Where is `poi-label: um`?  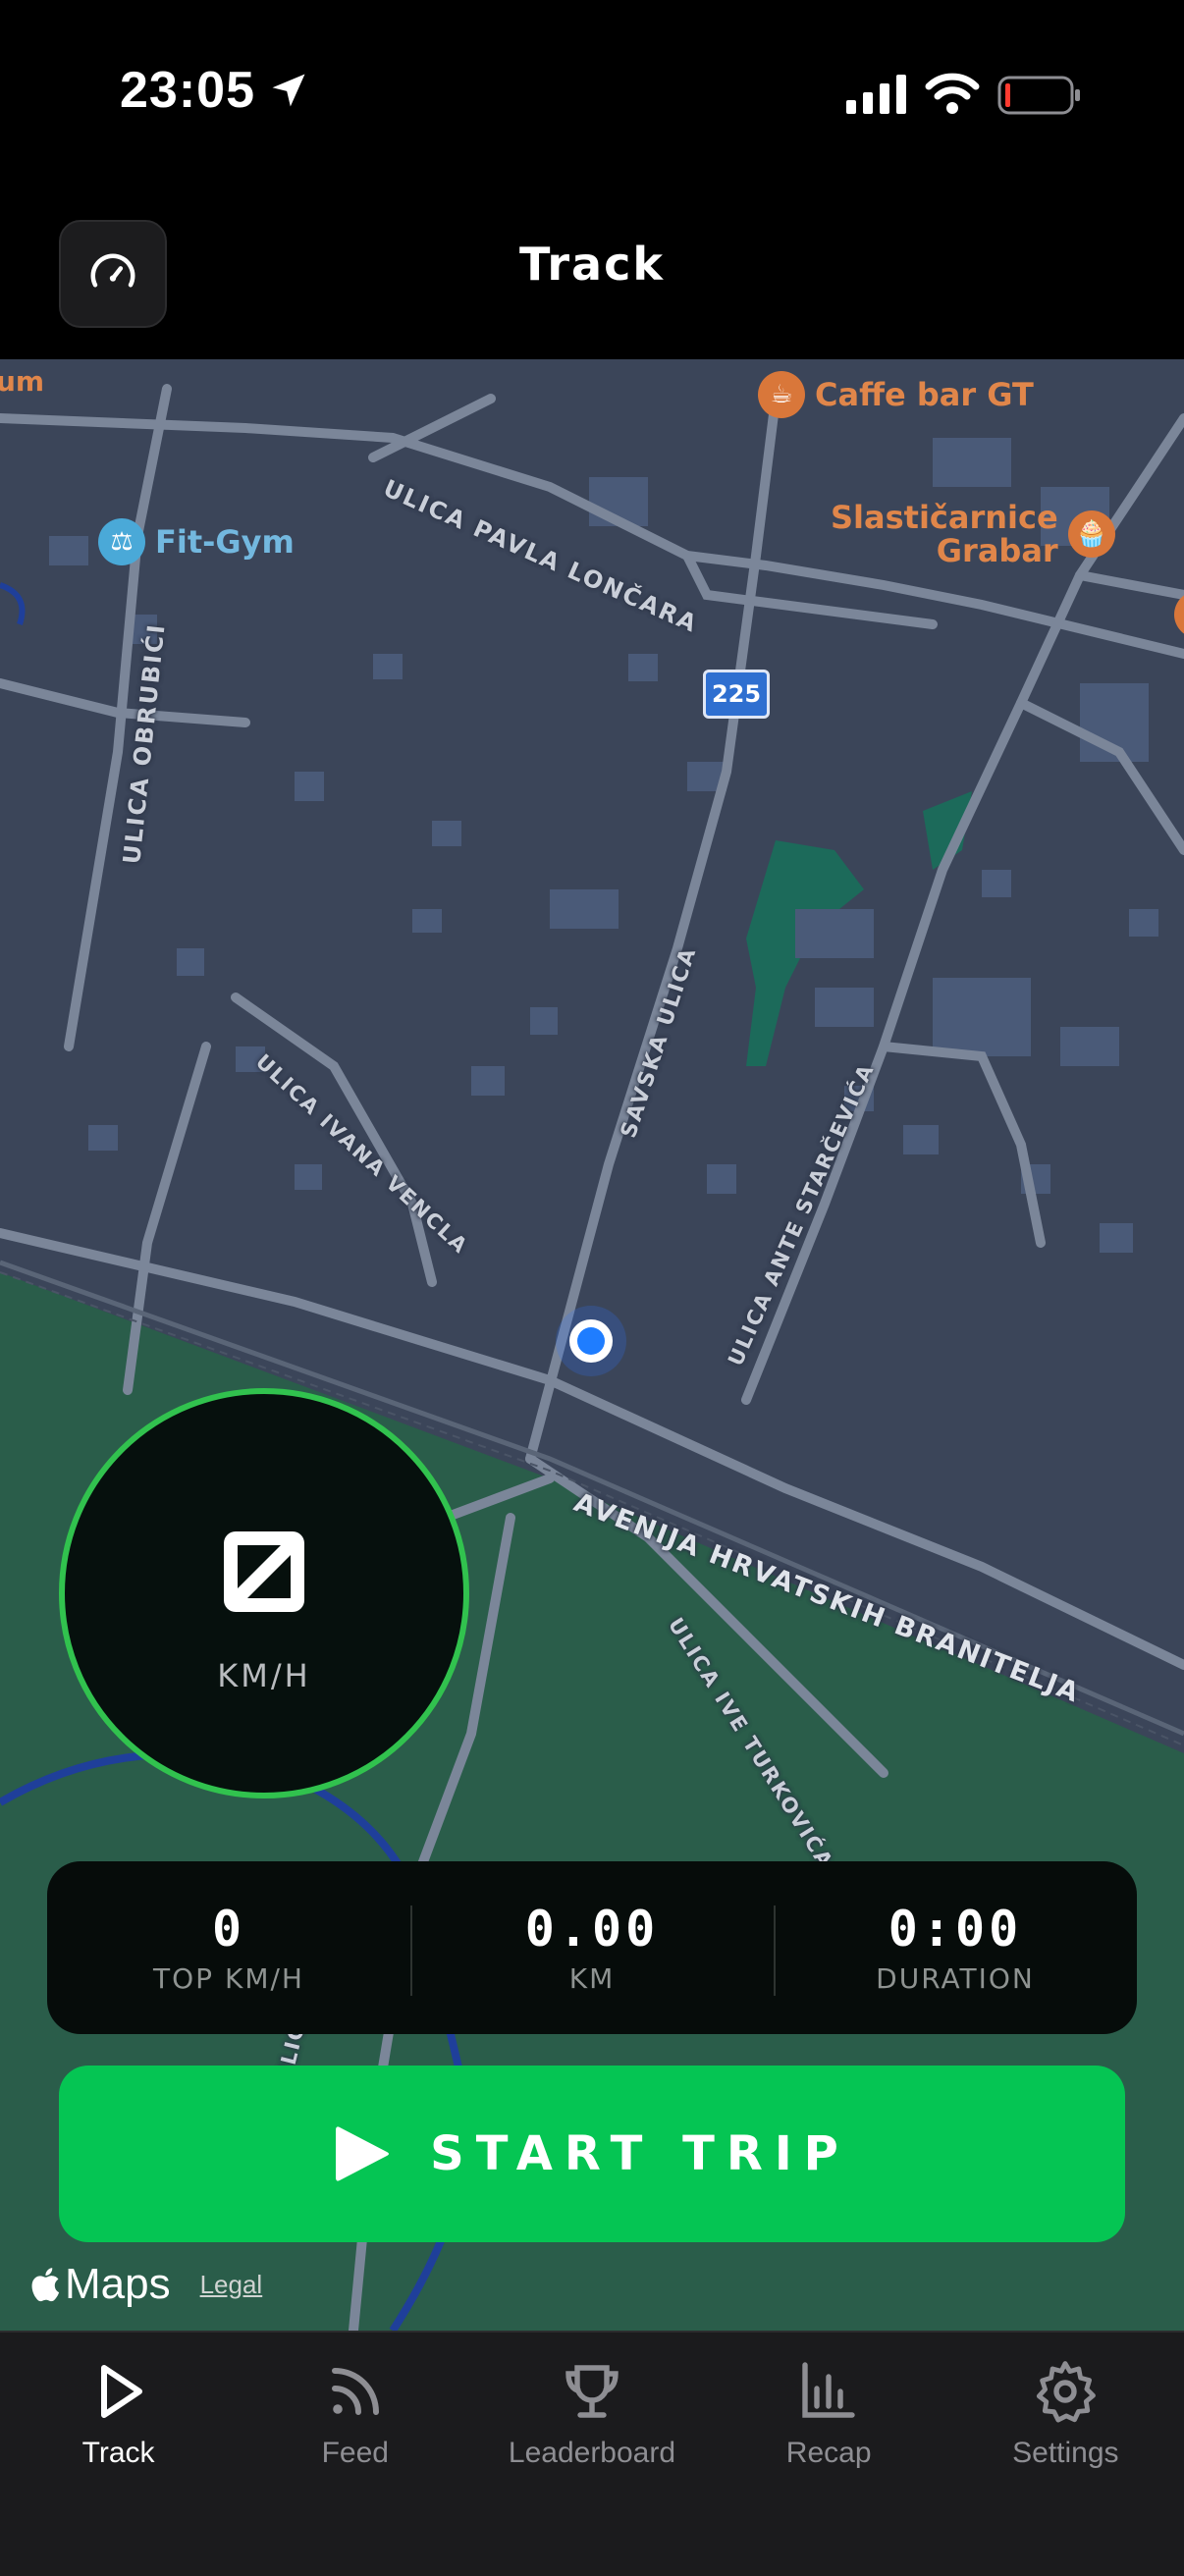
poi-label: um is located at coordinates (22, 381).